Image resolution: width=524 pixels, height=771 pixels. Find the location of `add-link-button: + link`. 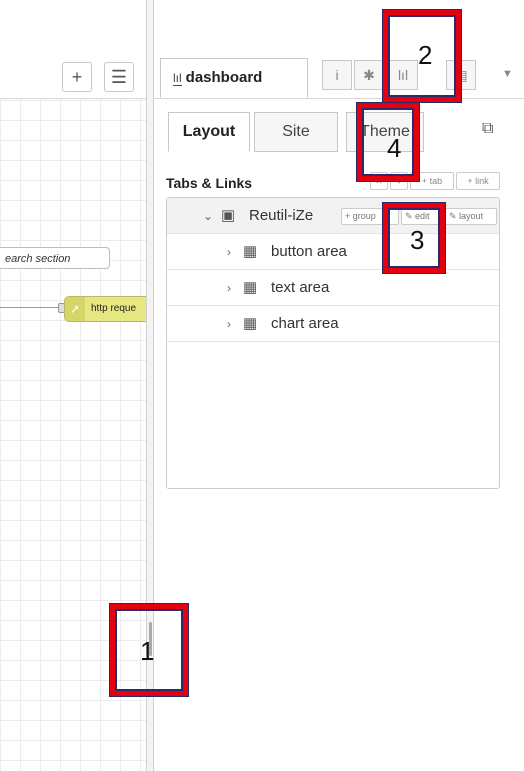

add-link-button: + link is located at coordinates (478, 181).